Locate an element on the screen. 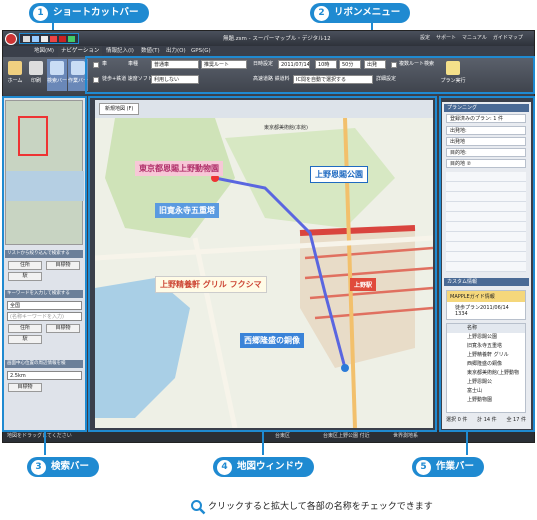  callout-label: 検索バー is located at coordinates (70, 466).